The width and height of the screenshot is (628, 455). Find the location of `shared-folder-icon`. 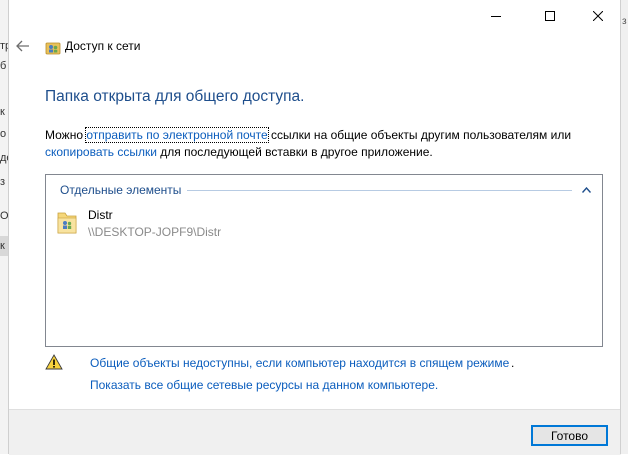

shared-folder-icon is located at coordinates (67, 223).